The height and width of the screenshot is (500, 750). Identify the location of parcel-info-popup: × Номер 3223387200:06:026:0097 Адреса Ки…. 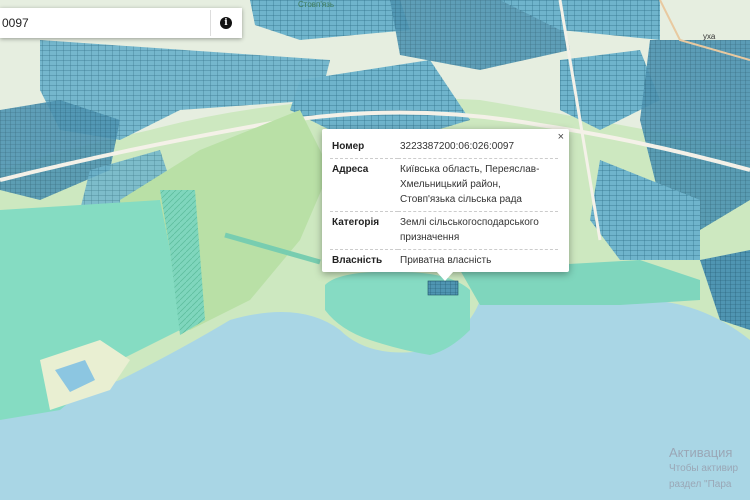
(445, 200).